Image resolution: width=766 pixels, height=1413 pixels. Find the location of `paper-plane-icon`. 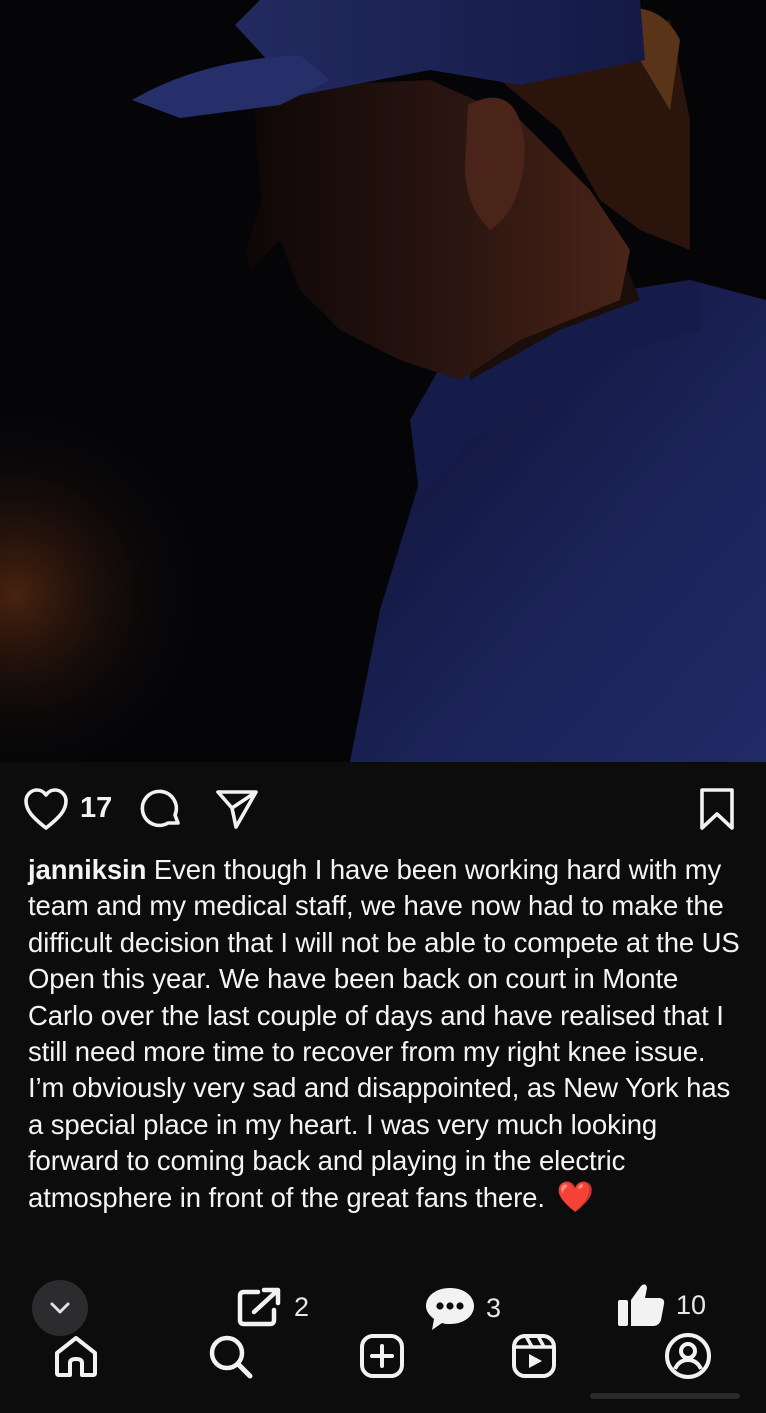

paper-plane-icon is located at coordinates (237, 809).